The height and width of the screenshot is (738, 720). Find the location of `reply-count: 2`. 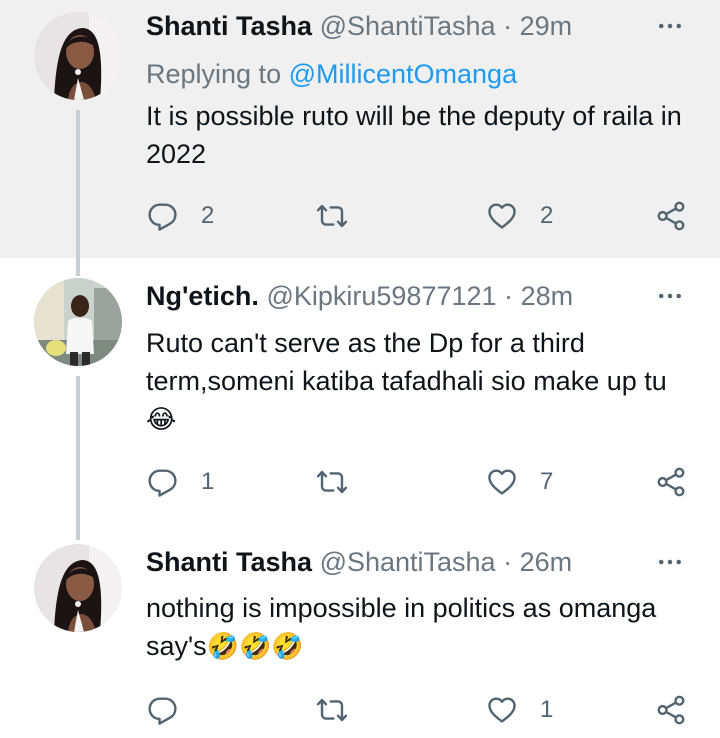

reply-count: 2 is located at coordinates (208, 215).